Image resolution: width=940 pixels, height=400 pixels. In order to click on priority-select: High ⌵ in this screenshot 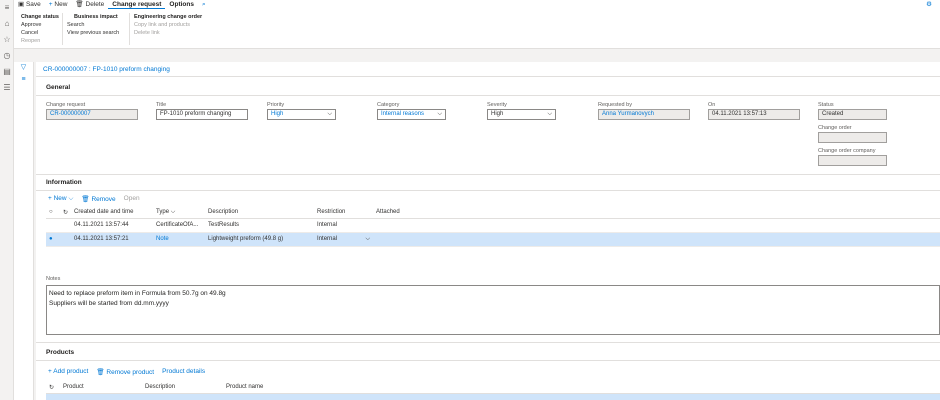, I will do `click(301, 114)`.